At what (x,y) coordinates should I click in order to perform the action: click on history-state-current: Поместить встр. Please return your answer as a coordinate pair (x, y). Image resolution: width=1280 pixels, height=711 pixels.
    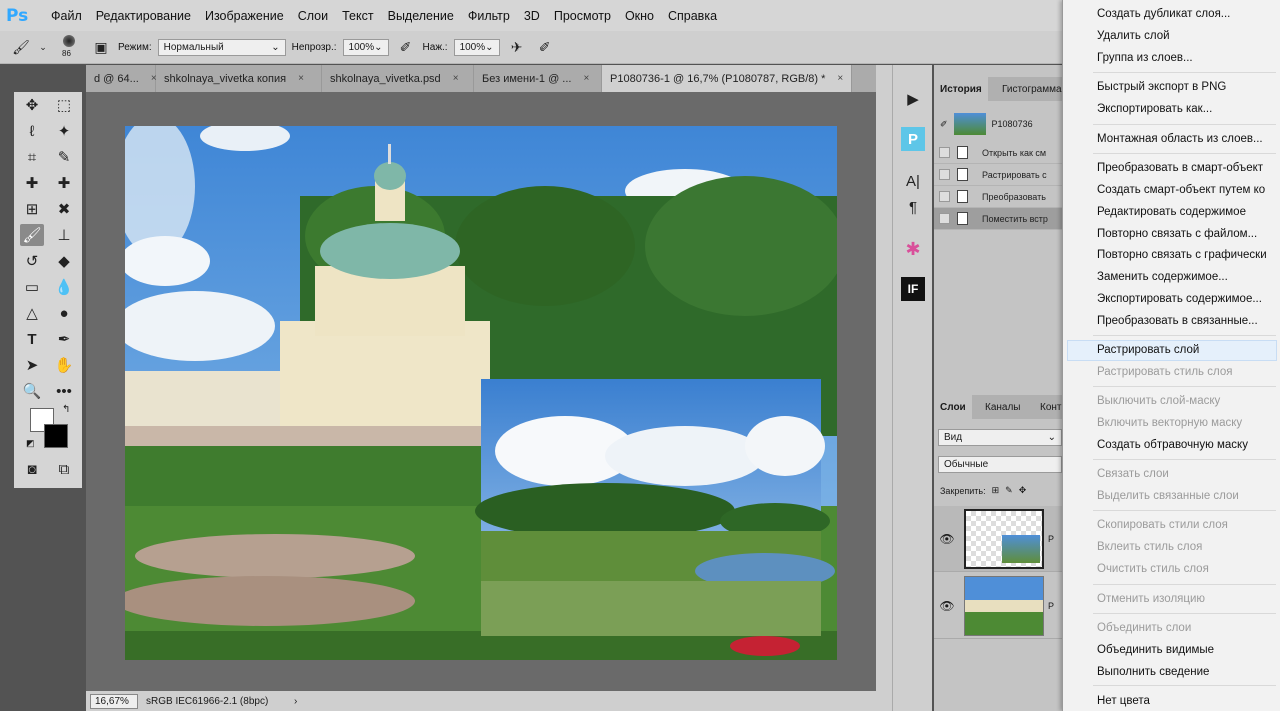
    Looking at the image, I should click on (998, 219).